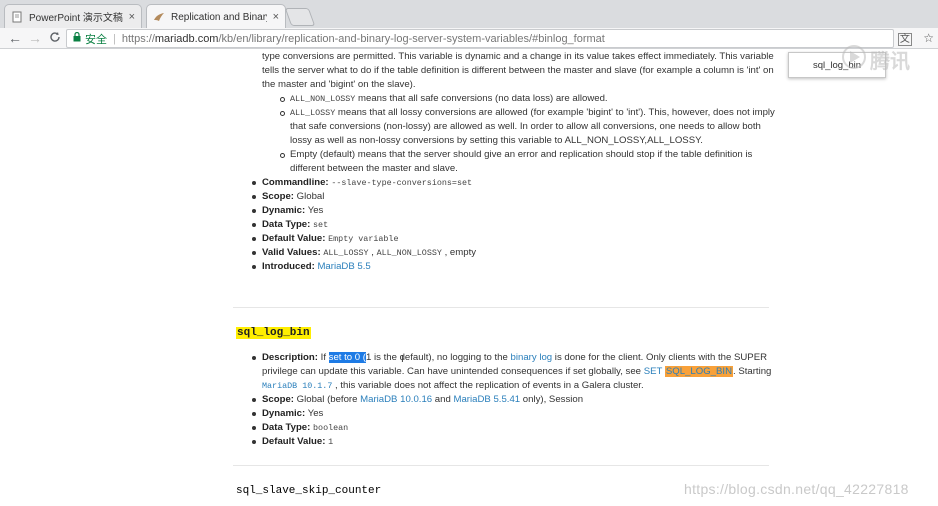 The height and width of the screenshot is (506, 938). What do you see at coordinates (15, 38) in the screenshot?
I see `back-button: ←` at bounding box center [15, 38].